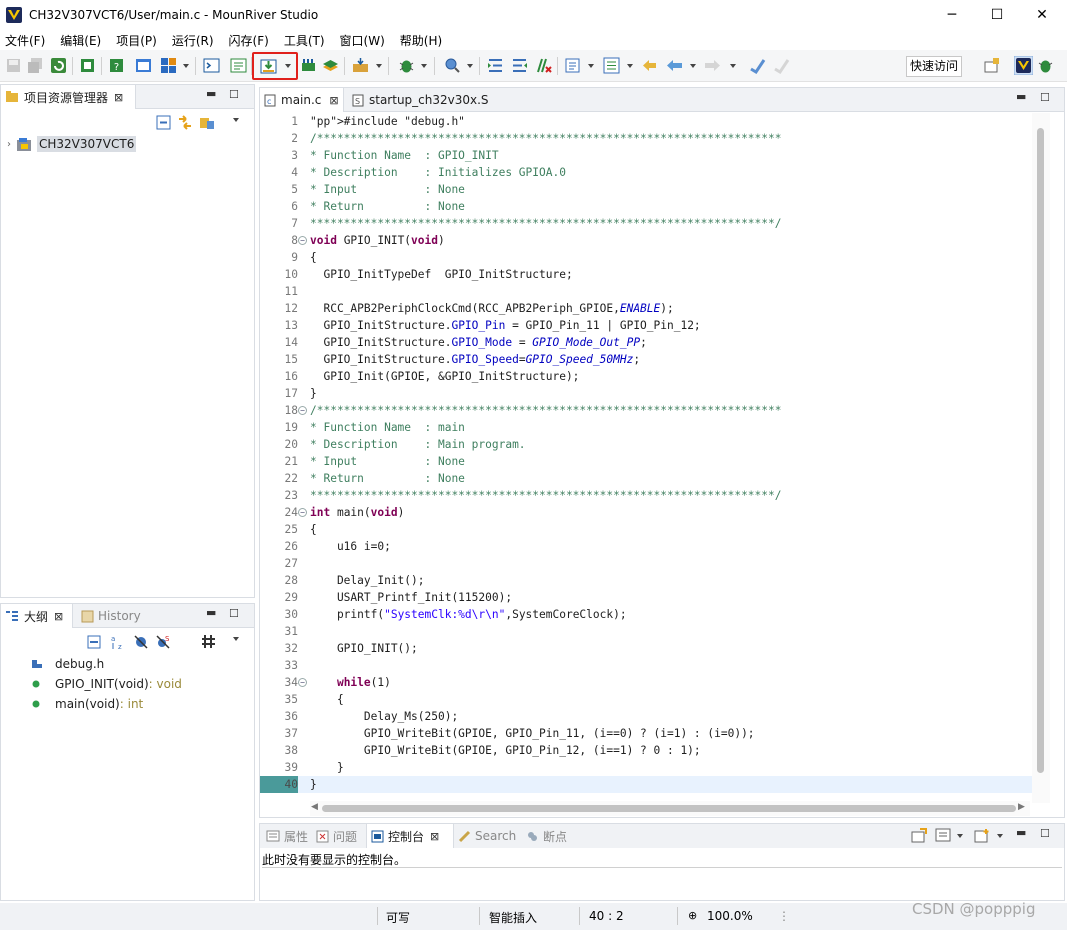  What do you see at coordinates (87, 65) in the screenshot?
I see `build-icon` at bounding box center [87, 65].